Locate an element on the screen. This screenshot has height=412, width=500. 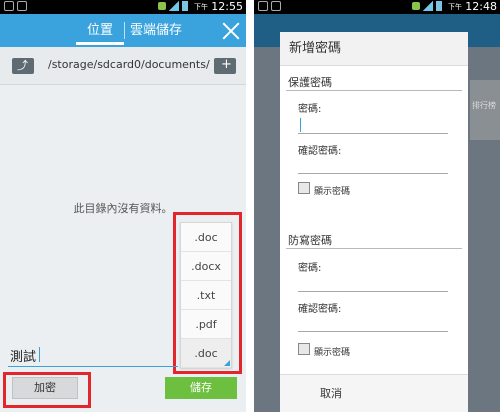
write-password-label: 密碼: is located at coordinates (310, 268).